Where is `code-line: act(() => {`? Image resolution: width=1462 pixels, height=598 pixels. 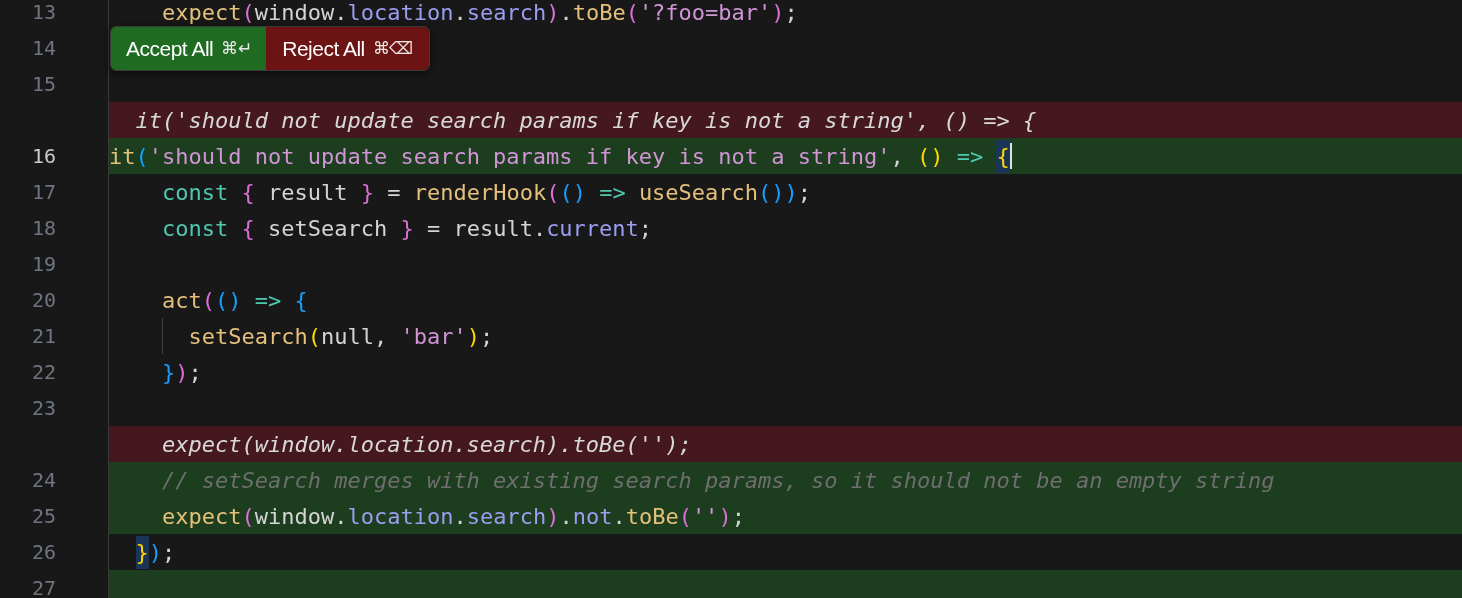 code-line: act(() => { is located at coordinates (235, 300).